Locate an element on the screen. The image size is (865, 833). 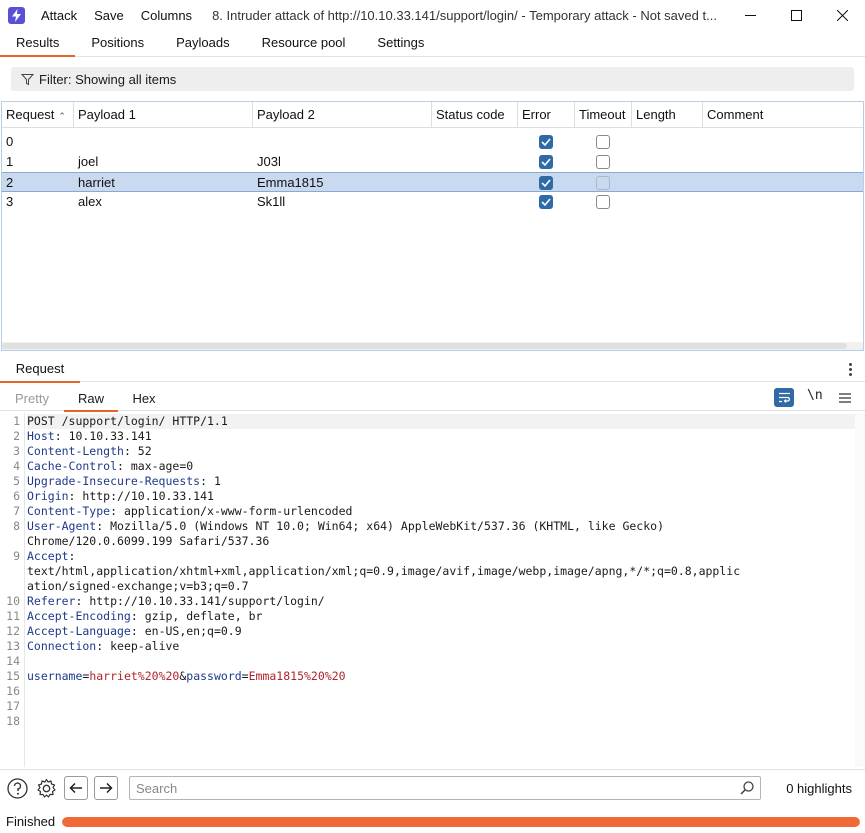
editor-vertical-scrollbar is located at coordinates (860, 590).